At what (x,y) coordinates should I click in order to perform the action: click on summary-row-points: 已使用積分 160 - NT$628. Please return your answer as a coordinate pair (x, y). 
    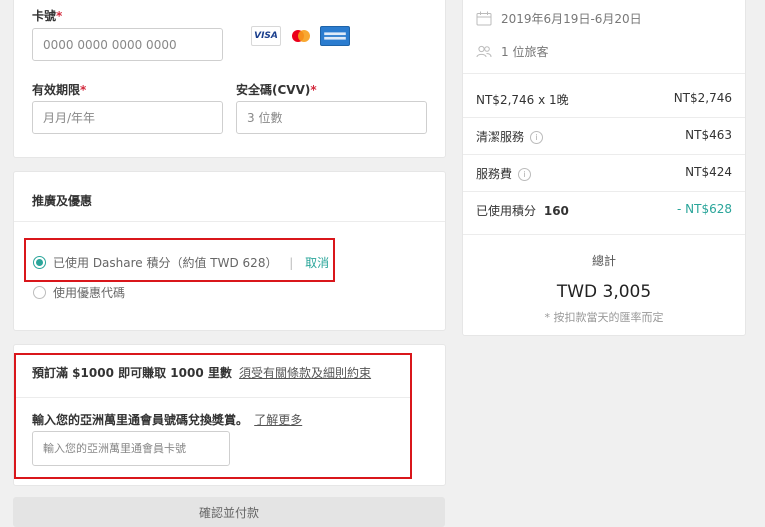
    Looking at the image, I should click on (604, 210).